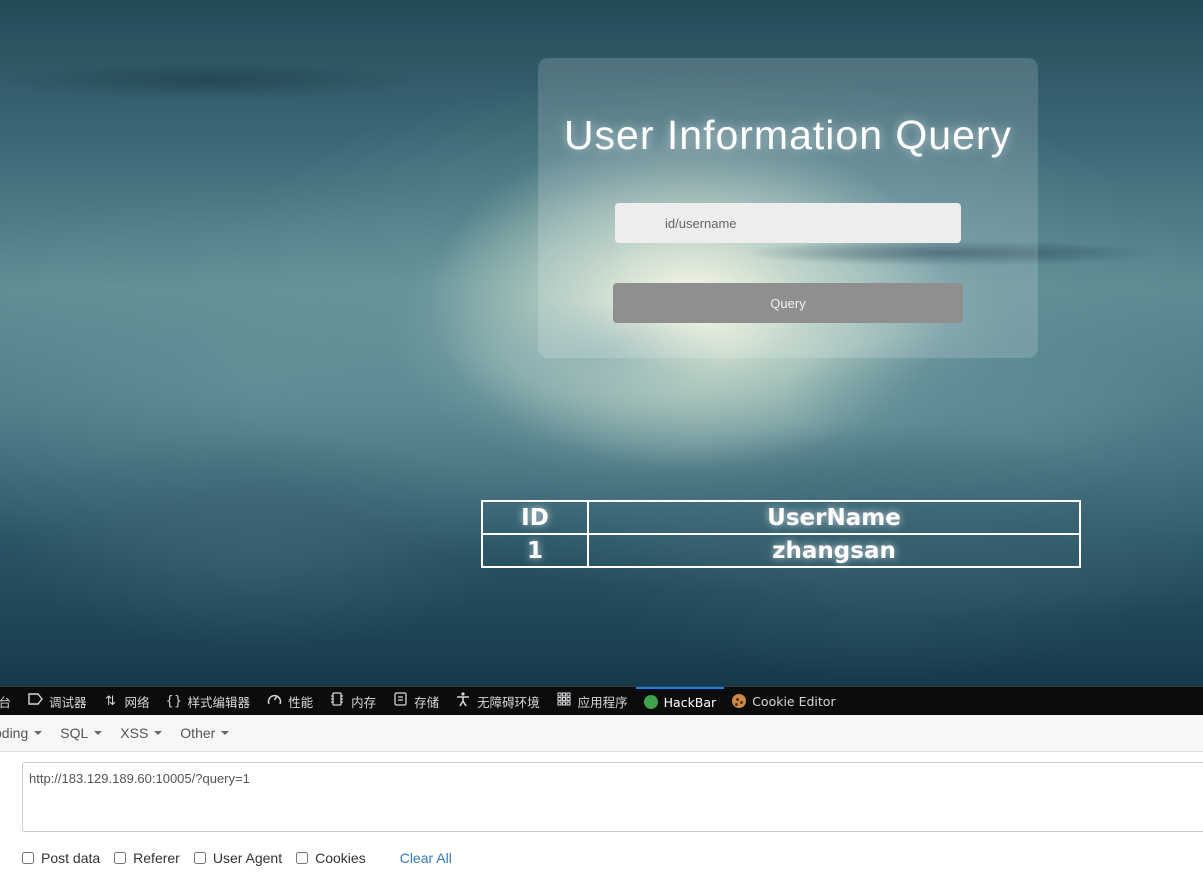 This screenshot has height=893, width=1203. Describe the element at coordinates (134, 733) in the screenshot. I see `menu-label: XSS` at that location.